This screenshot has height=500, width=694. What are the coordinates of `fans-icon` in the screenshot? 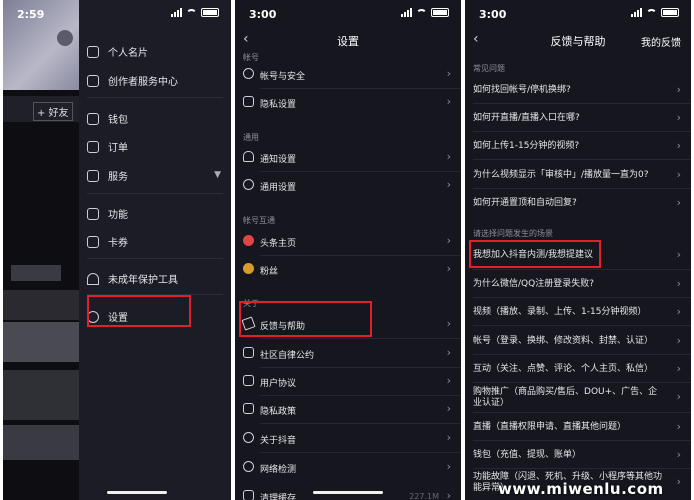 It's located at (248, 268).